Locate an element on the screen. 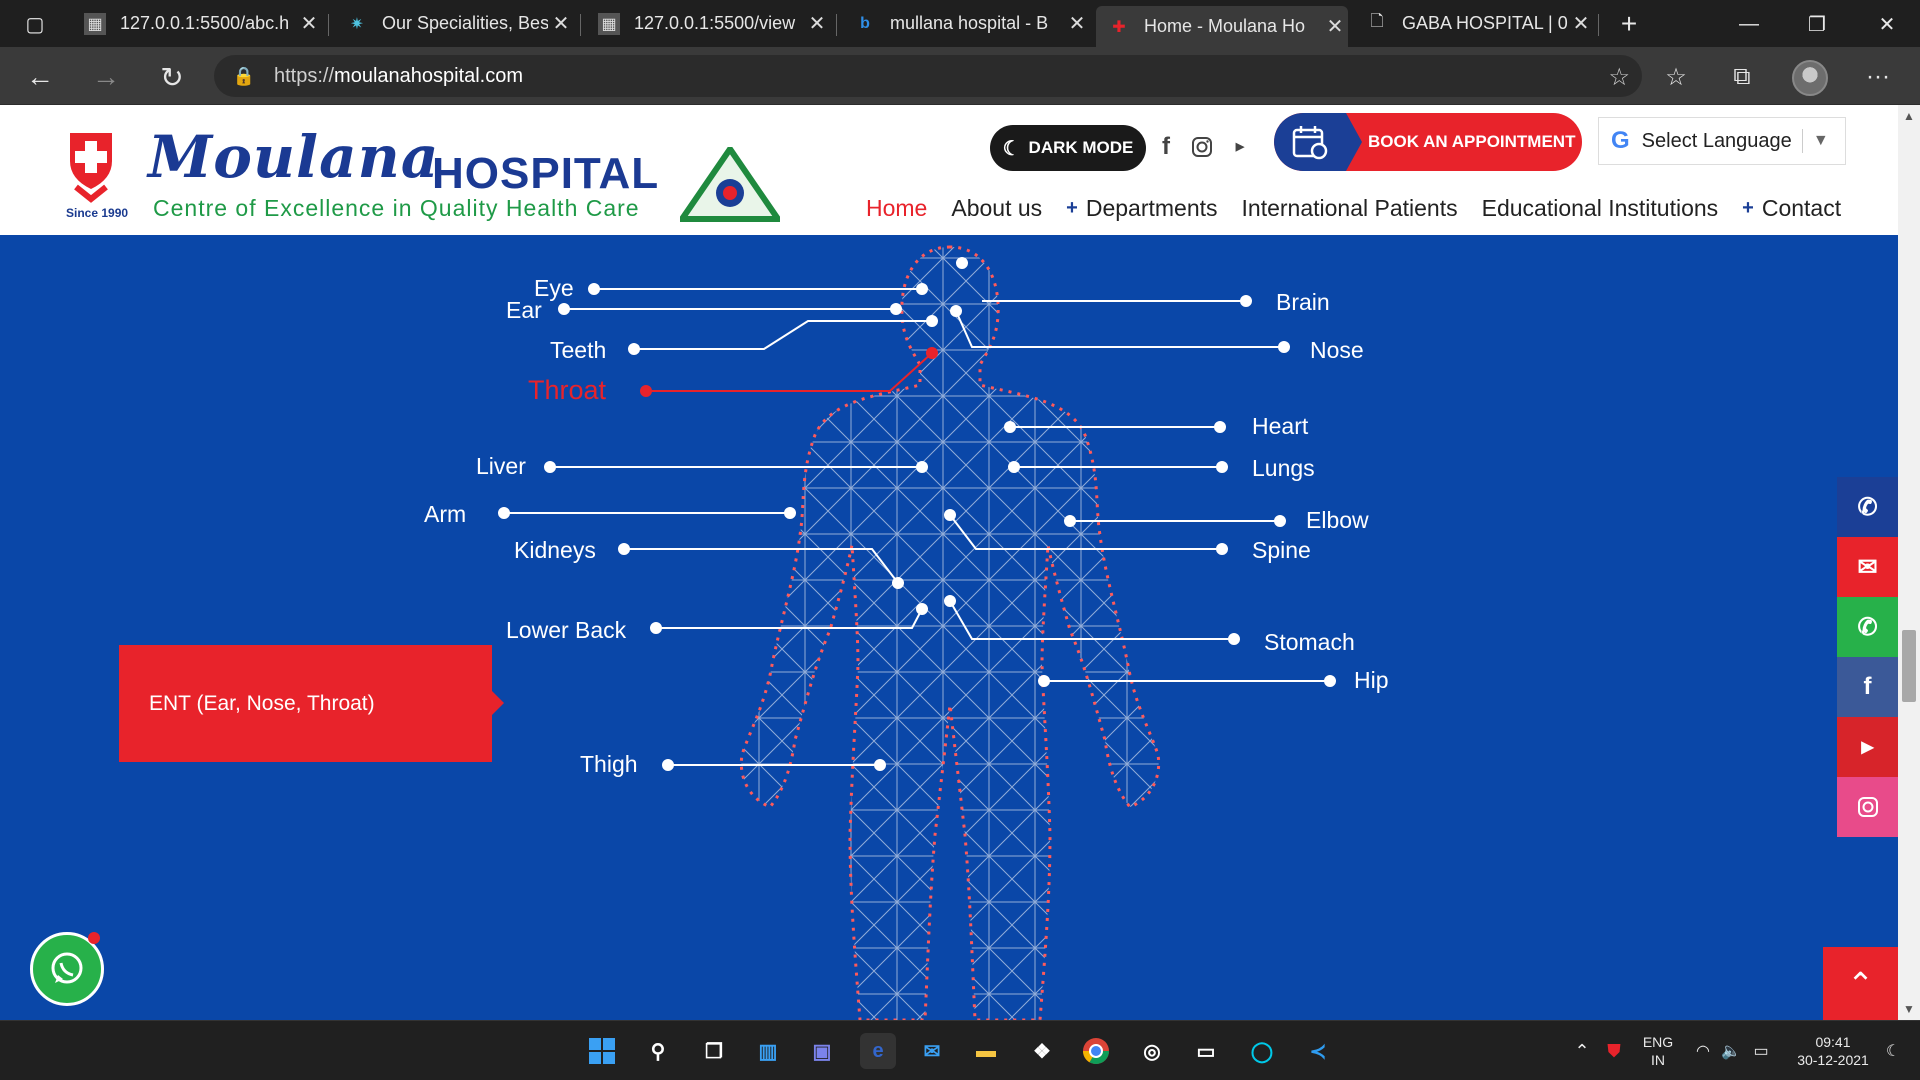 The height and width of the screenshot is (1080, 1920). battery-icon: ▭ is located at coordinates (1761, 1050).